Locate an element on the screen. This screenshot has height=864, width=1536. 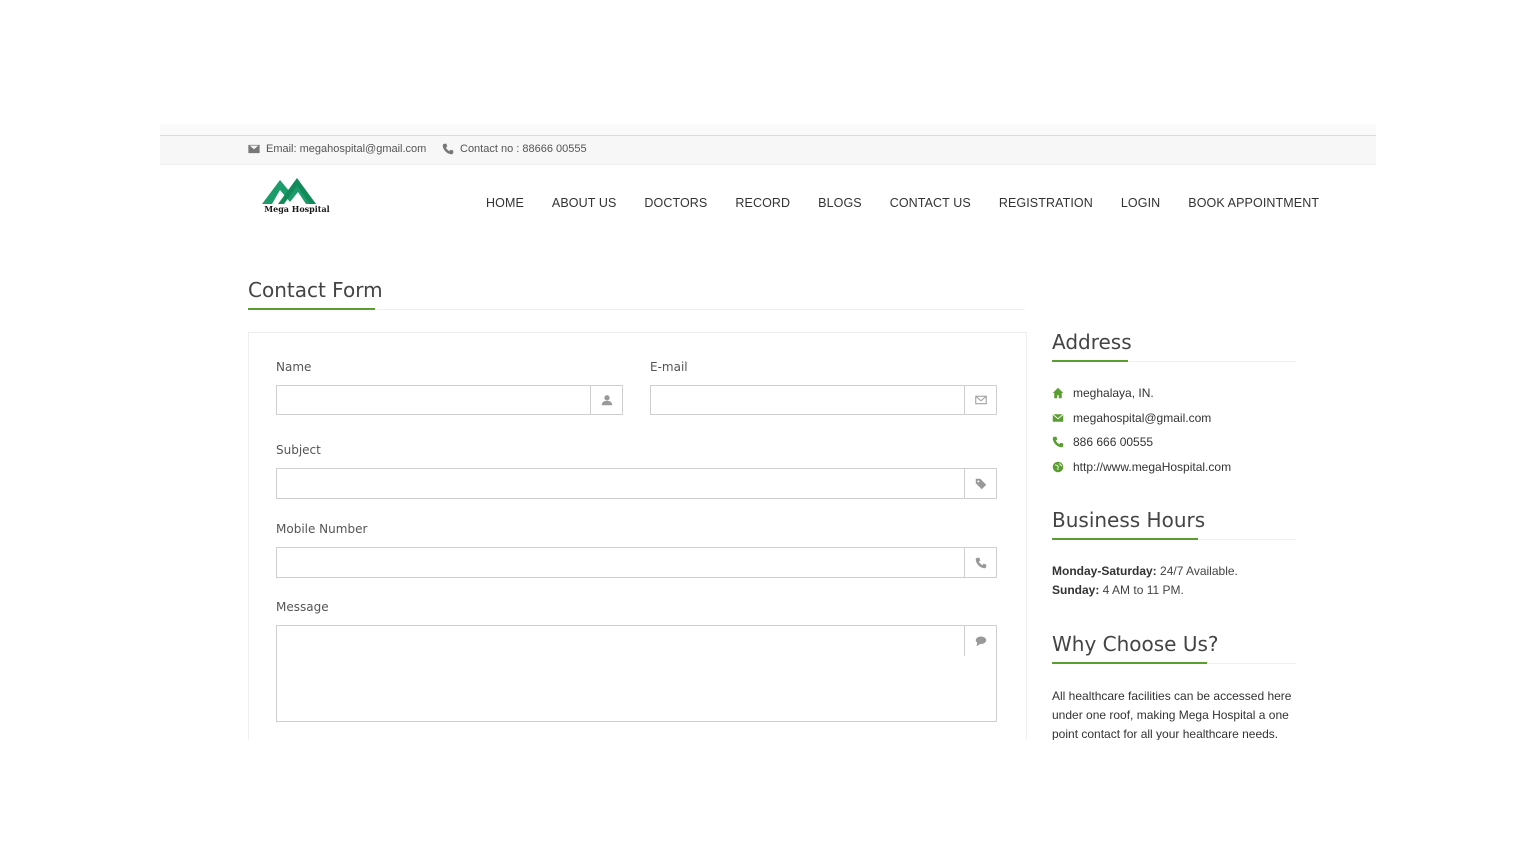
subject-addon is located at coordinates (980, 483).